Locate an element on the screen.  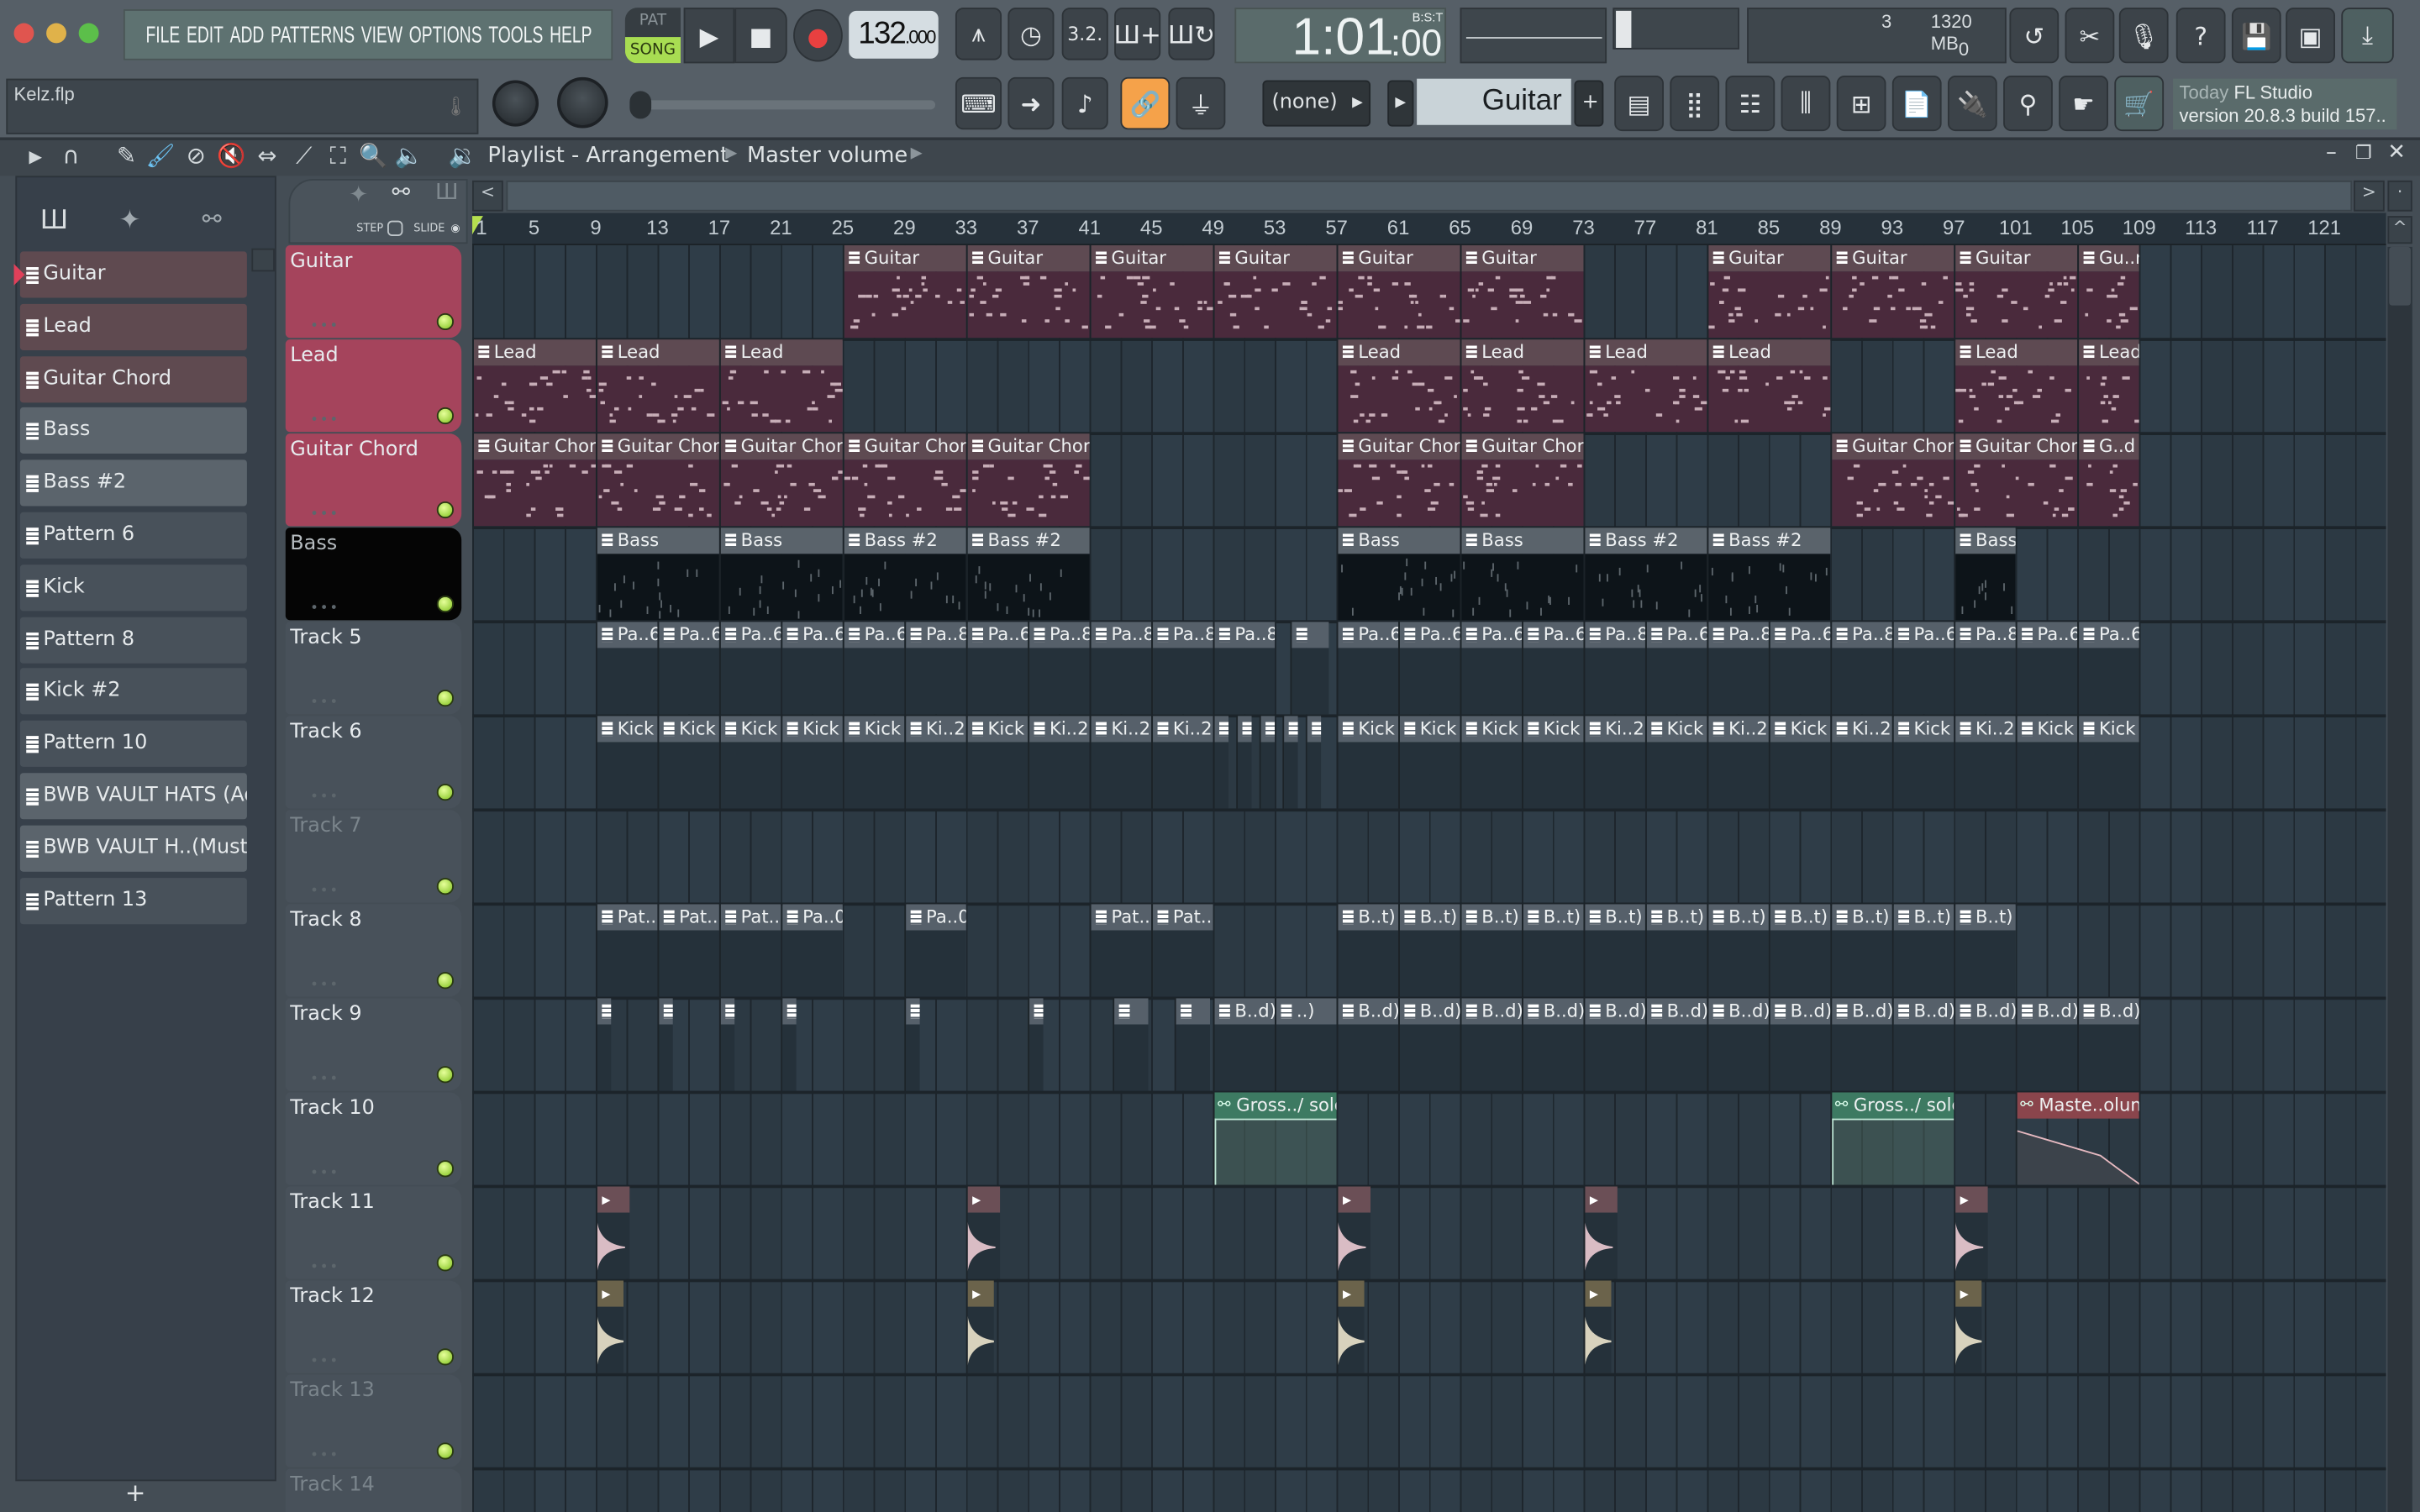
plugin-picker-button: ⚲ is located at coordinates (2028, 104).